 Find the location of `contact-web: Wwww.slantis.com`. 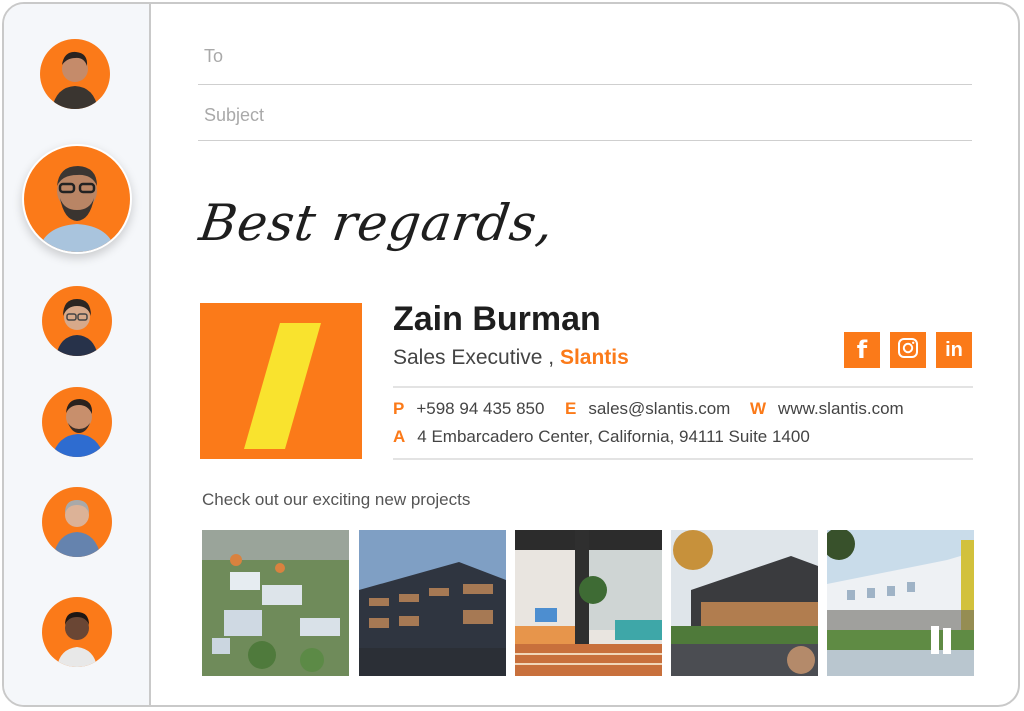

contact-web: Wwww.slantis.com is located at coordinates (827, 409).